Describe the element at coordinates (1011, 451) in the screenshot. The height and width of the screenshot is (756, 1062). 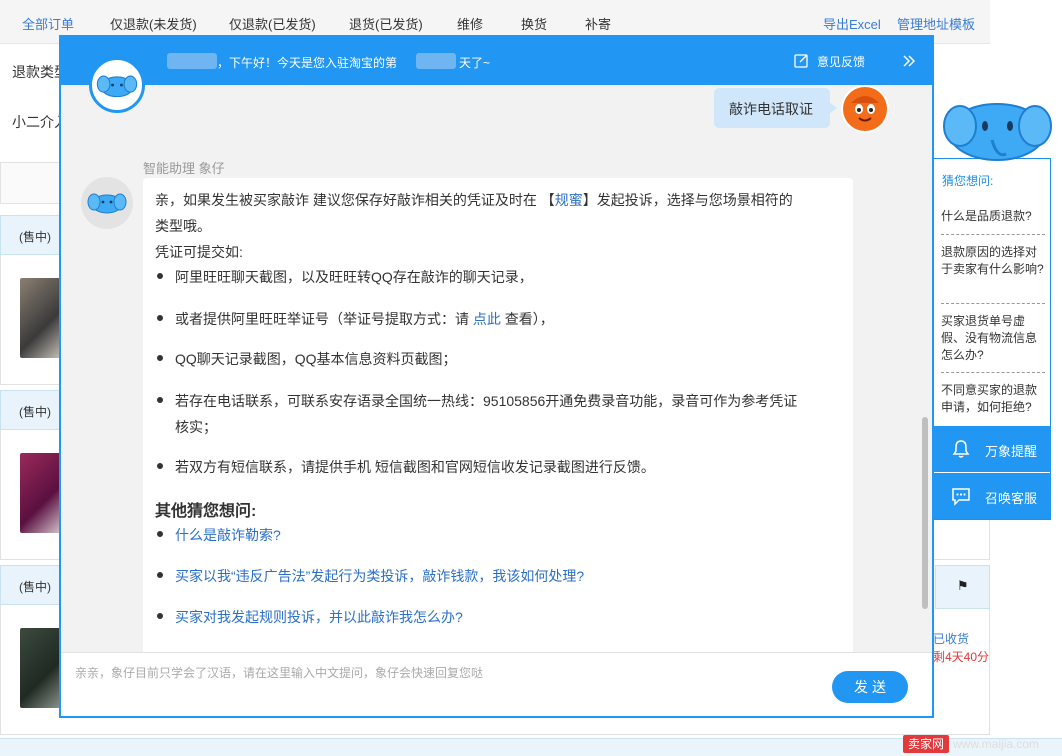
I see `reminder-label: 万象提醒` at that location.